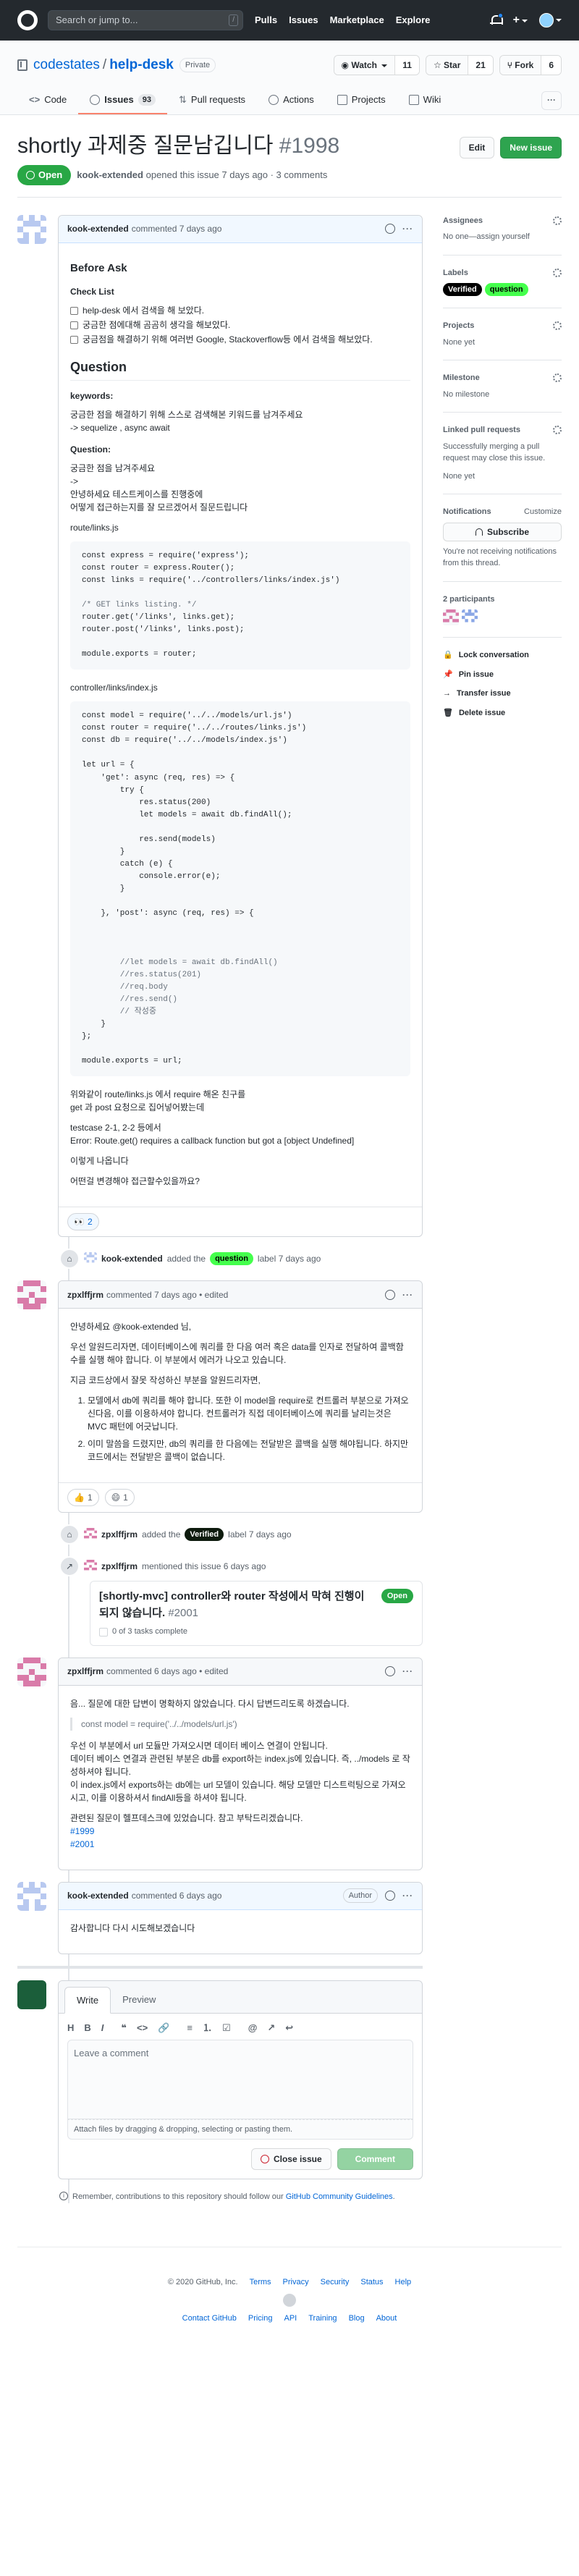  What do you see at coordinates (119, 1534) in the screenshot?
I see `event-actor-link: zpxlffjrm` at bounding box center [119, 1534].